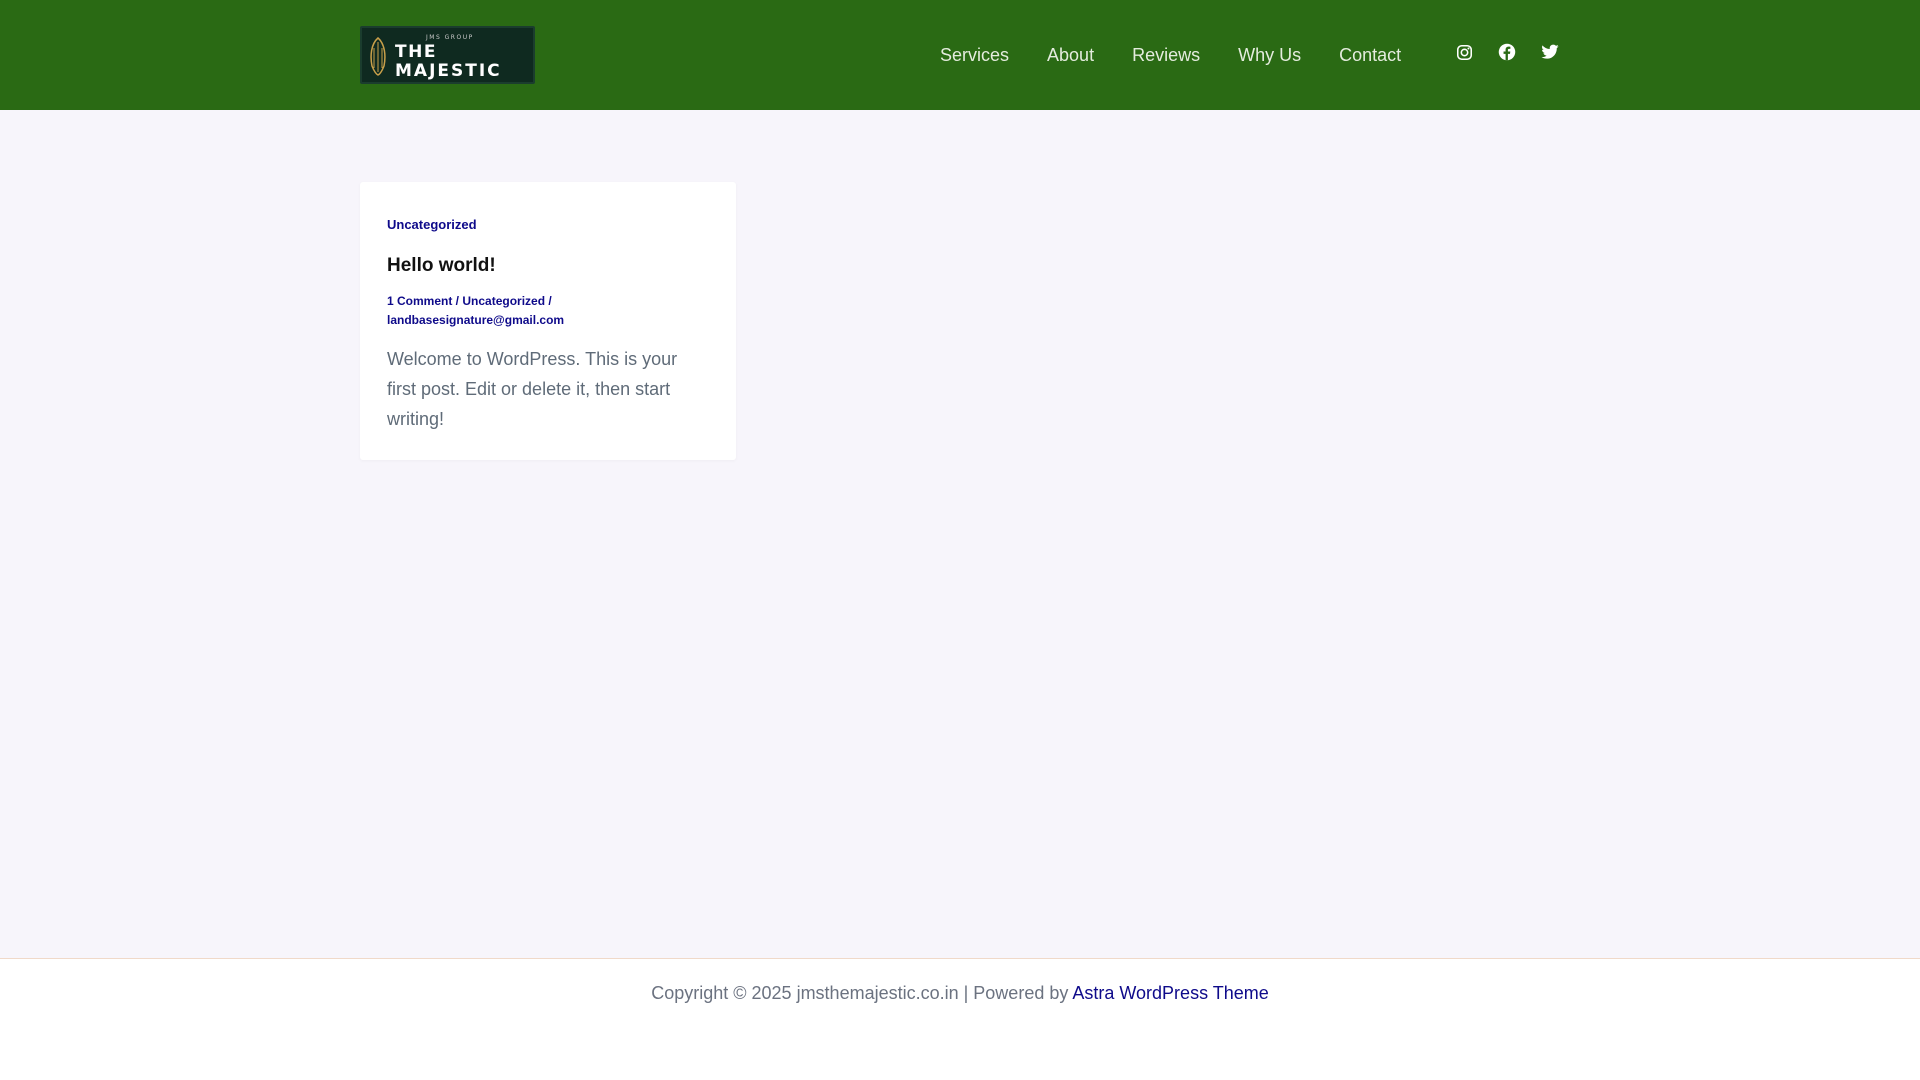 This screenshot has height=1080, width=1920. What do you see at coordinates (1269, 55) in the screenshot?
I see `nav-item-why-us: Why Us` at bounding box center [1269, 55].